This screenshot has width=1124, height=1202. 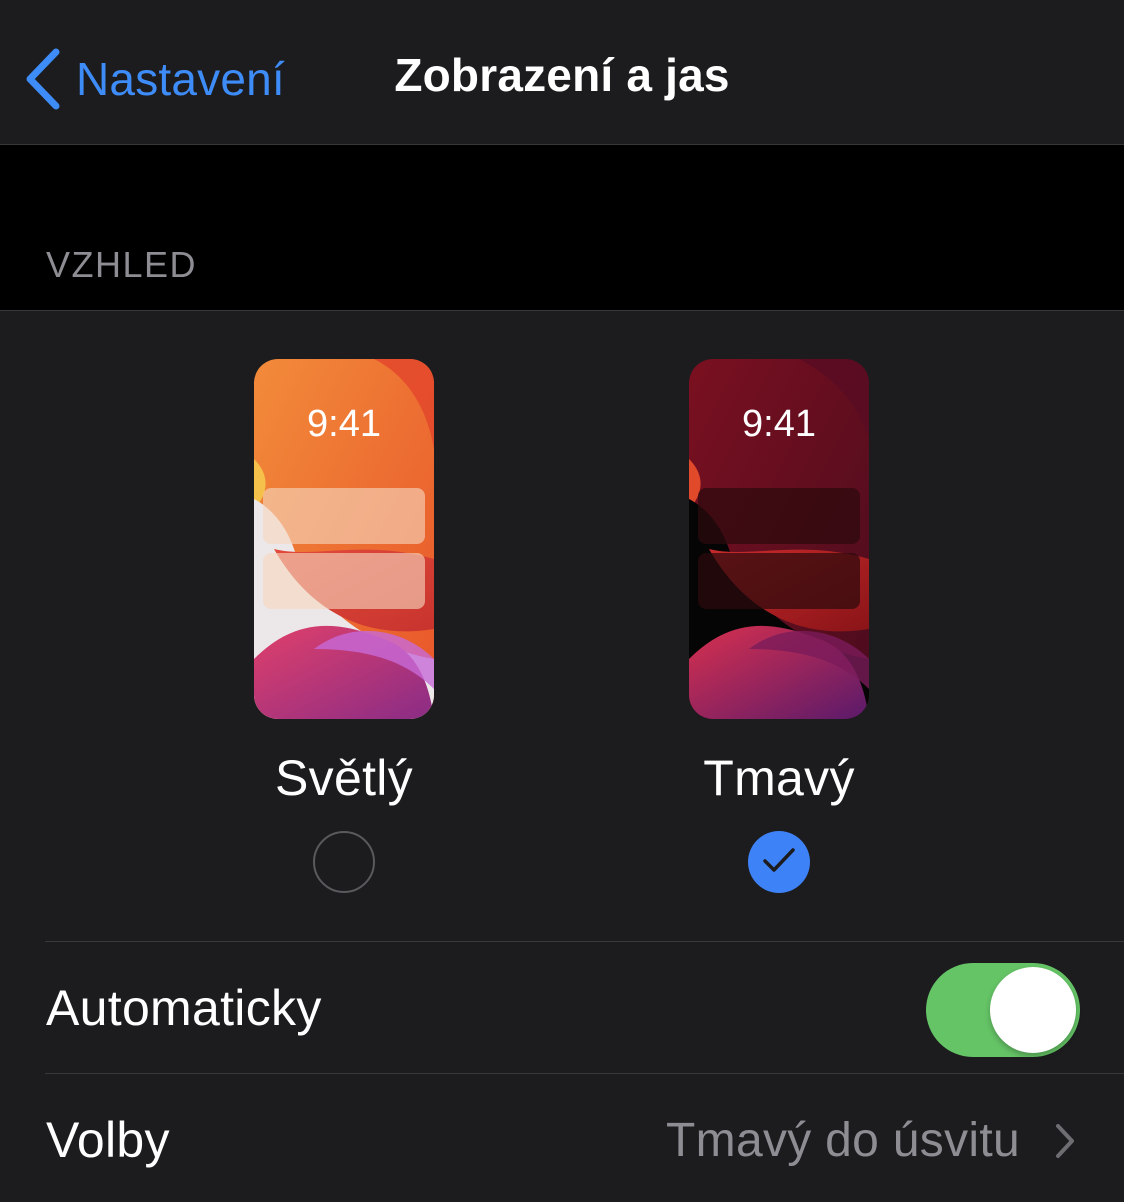 What do you see at coordinates (1065, 1143) in the screenshot?
I see `chevron-right-icon` at bounding box center [1065, 1143].